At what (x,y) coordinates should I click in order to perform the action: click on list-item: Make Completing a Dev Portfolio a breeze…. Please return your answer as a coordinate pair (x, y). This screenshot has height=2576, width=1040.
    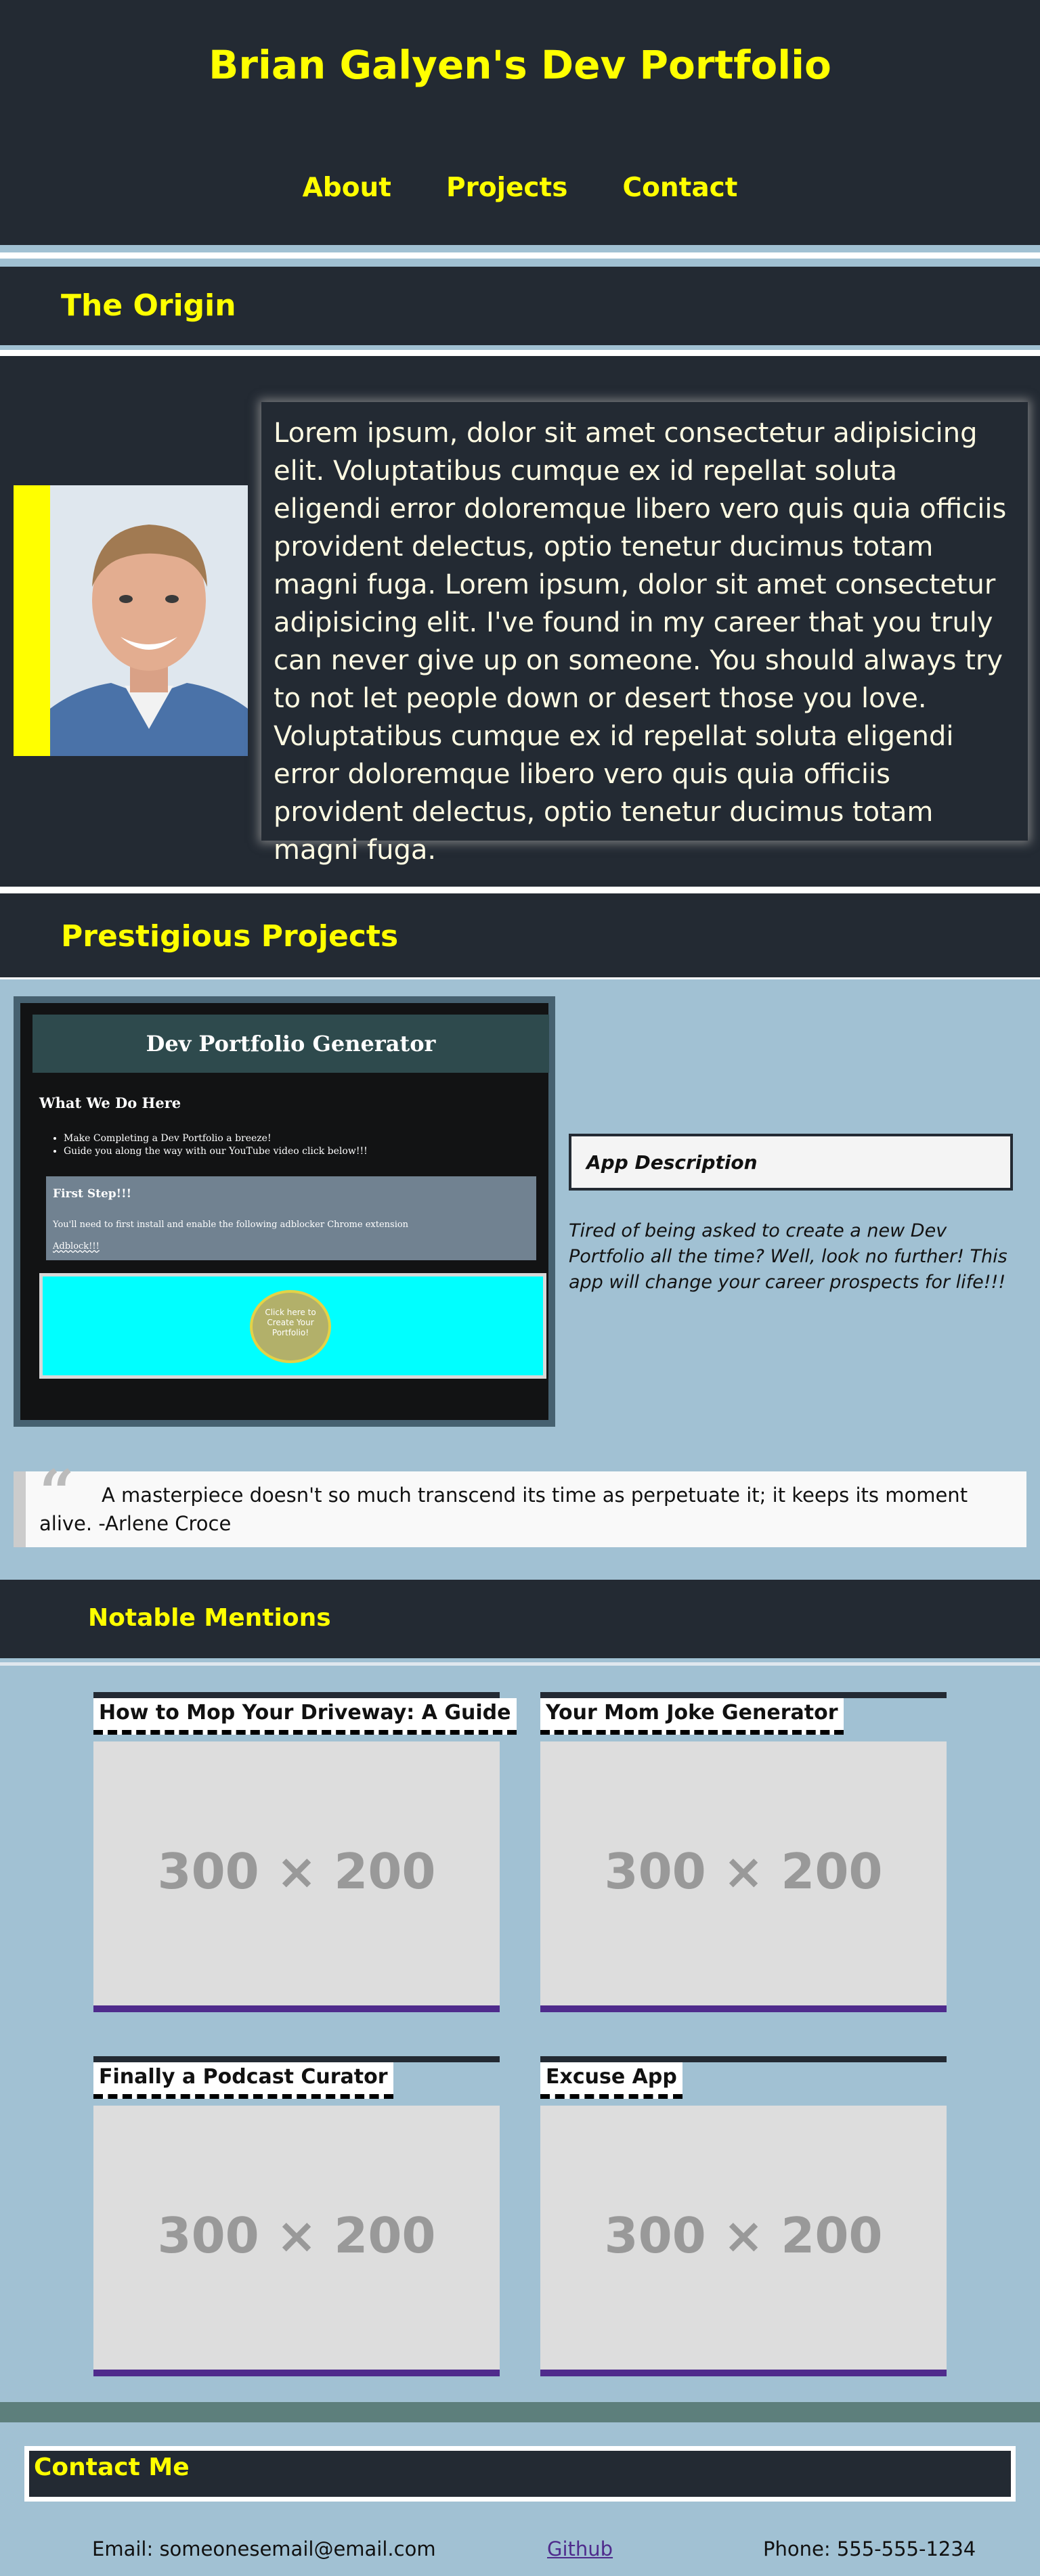
    Looking at the image, I should click on (216, 1138).